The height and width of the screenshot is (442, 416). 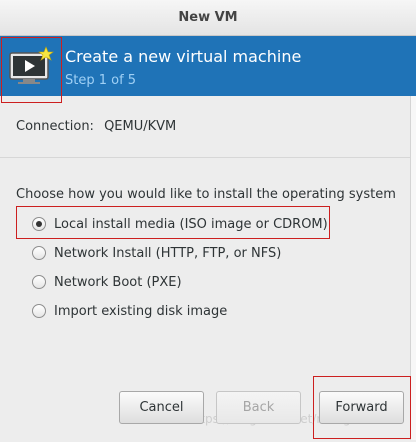 I want to click on wizard-title: Create a new virtual machine, so click(x=183, y=56).